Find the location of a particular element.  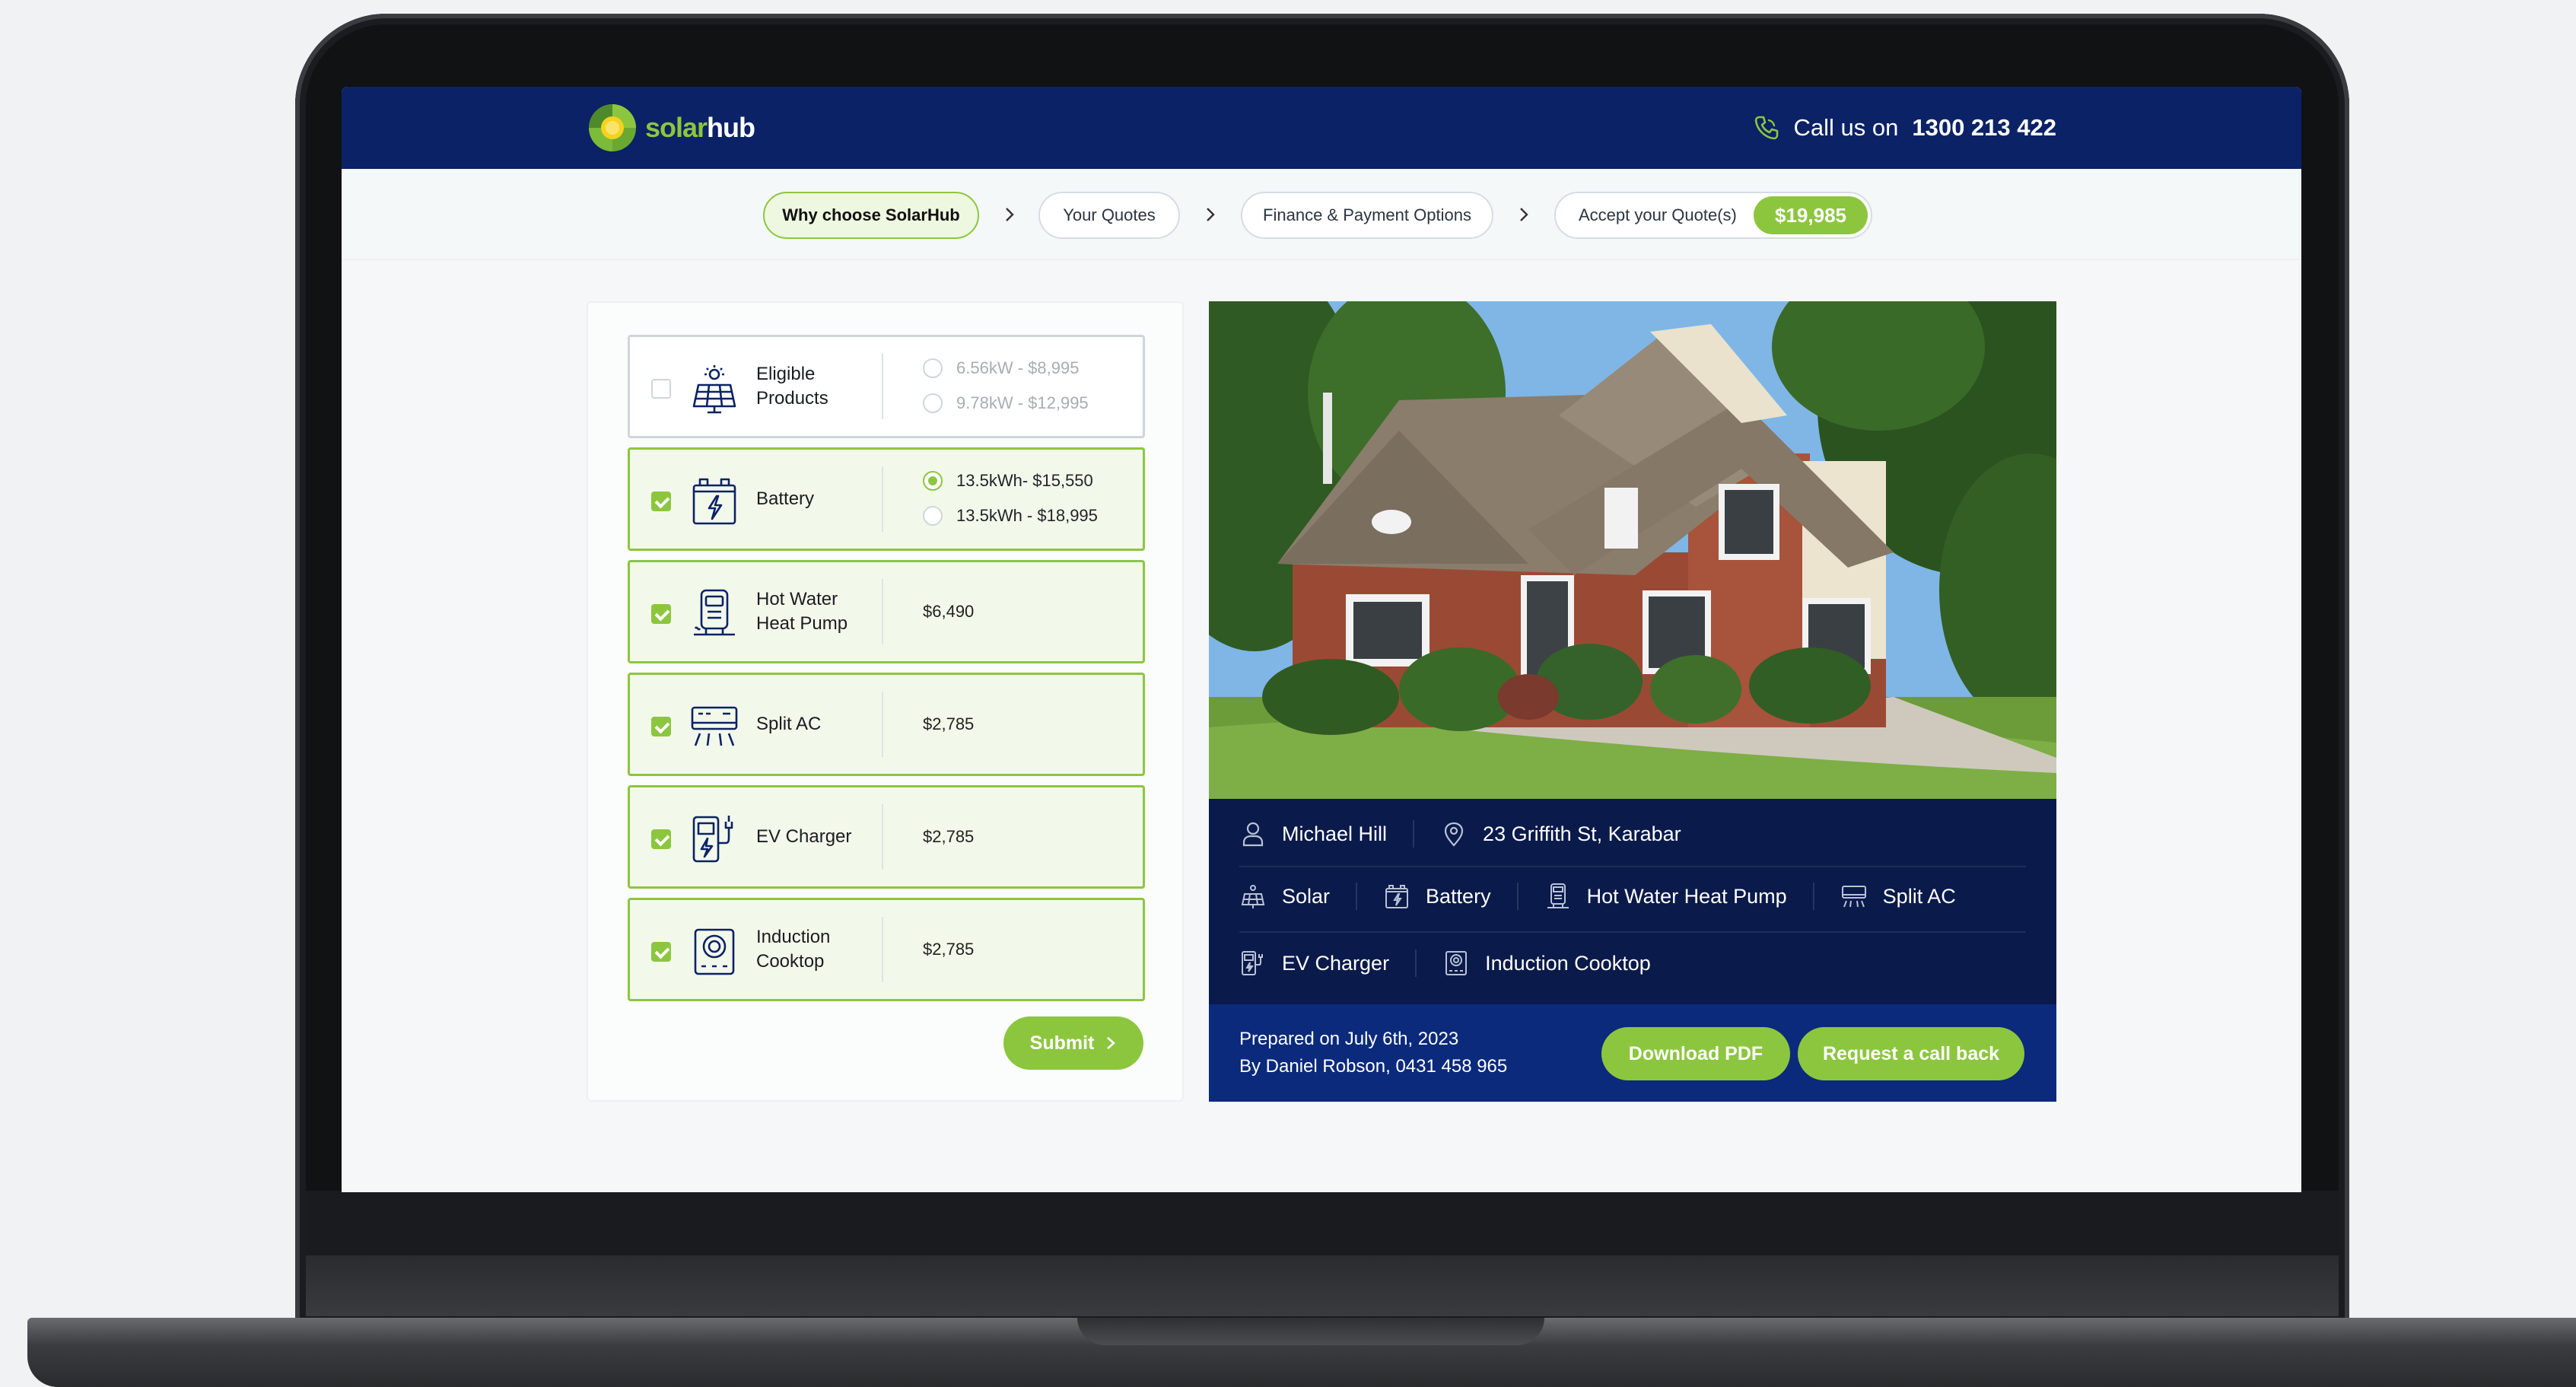

option-13-5kwh-15550: 13.5kWh- $15,550 is located at coordinates (1011, 480).